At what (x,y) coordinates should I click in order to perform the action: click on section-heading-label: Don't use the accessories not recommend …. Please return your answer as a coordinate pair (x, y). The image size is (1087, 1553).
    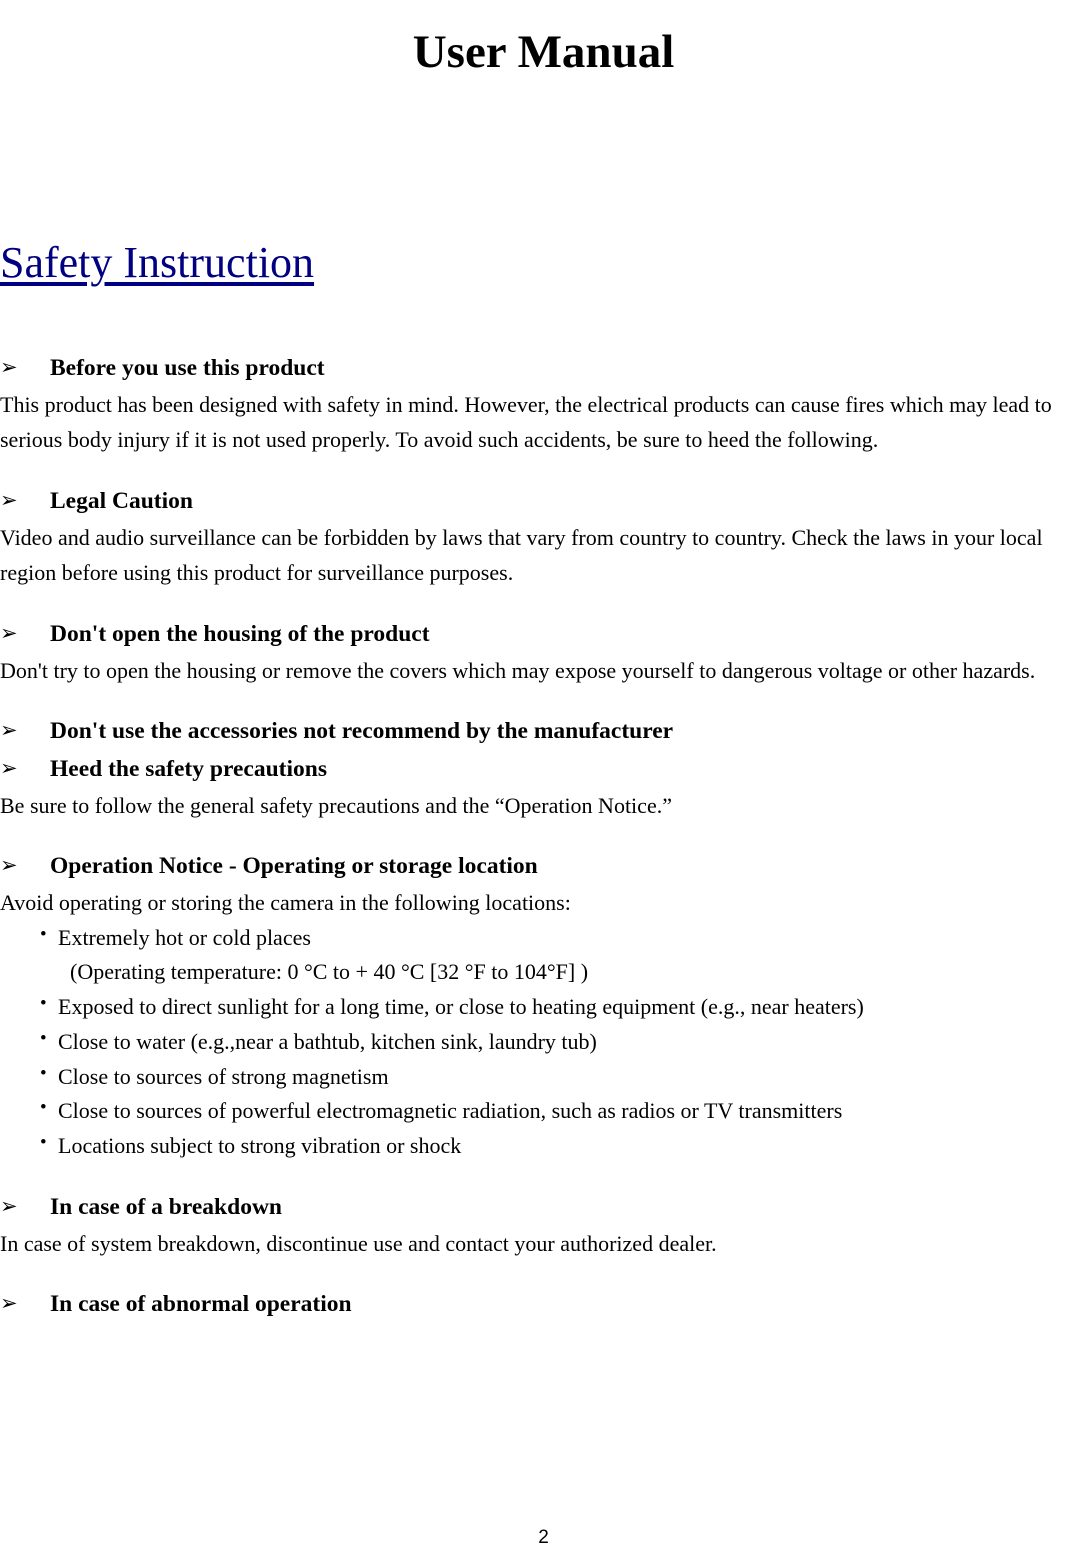
    Looking at the image, I should click on (362, 731).